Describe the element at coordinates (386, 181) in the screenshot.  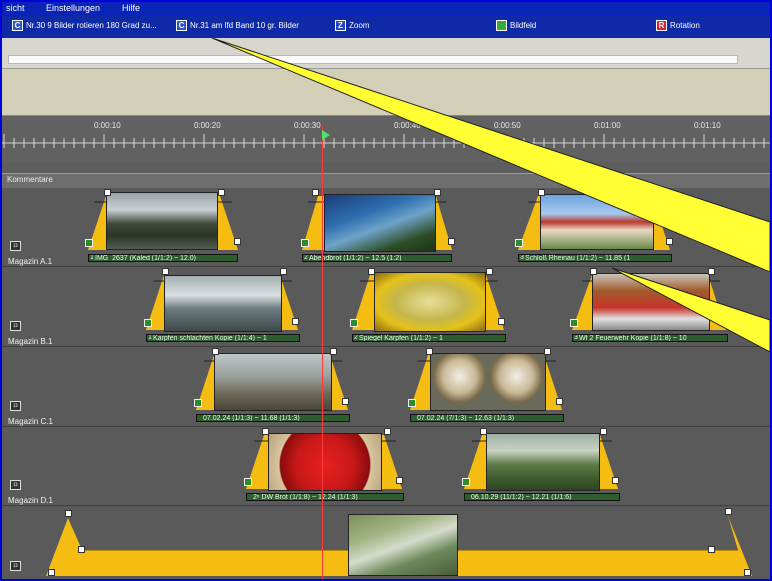
I see `comments-lane: Kommentare` at that location.